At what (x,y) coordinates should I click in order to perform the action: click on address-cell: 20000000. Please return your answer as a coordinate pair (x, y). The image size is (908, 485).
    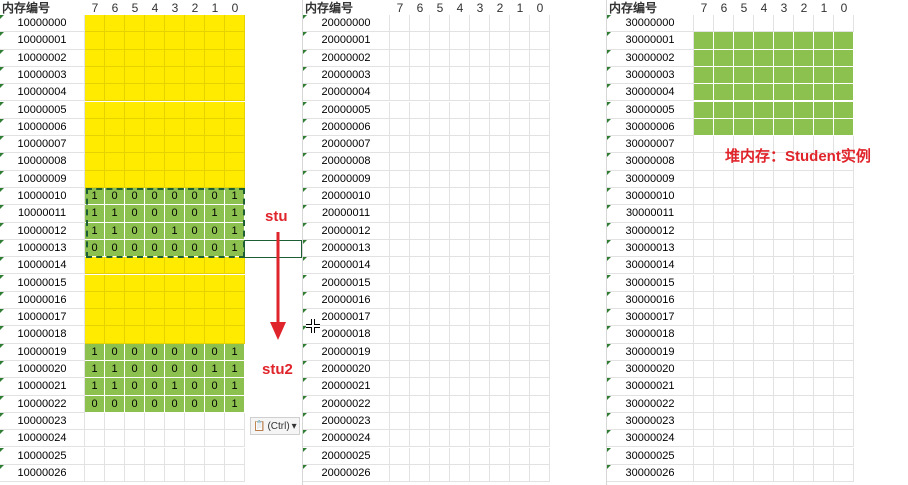
    Looking at the image, I should click on (346, 24).